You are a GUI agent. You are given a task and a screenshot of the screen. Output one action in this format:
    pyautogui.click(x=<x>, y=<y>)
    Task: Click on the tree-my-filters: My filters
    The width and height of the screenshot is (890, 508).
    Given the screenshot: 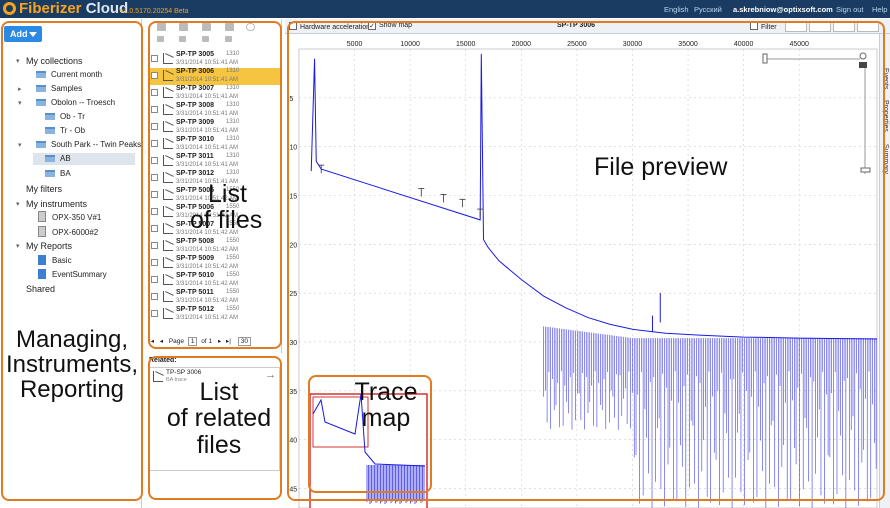 What is the action you would take?
    pyautogui.click(x=44, y=189)
    